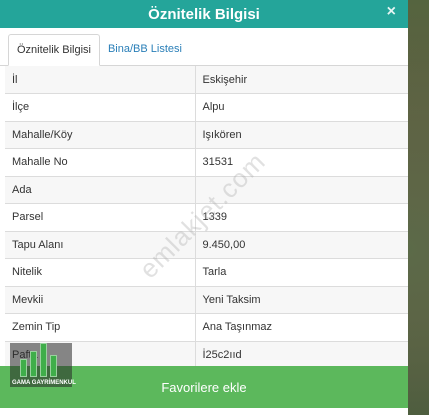  Describe the element at coordinates (100, 244) in the screenshot. I see `attribute-key: Tapu Alanı` at that location.